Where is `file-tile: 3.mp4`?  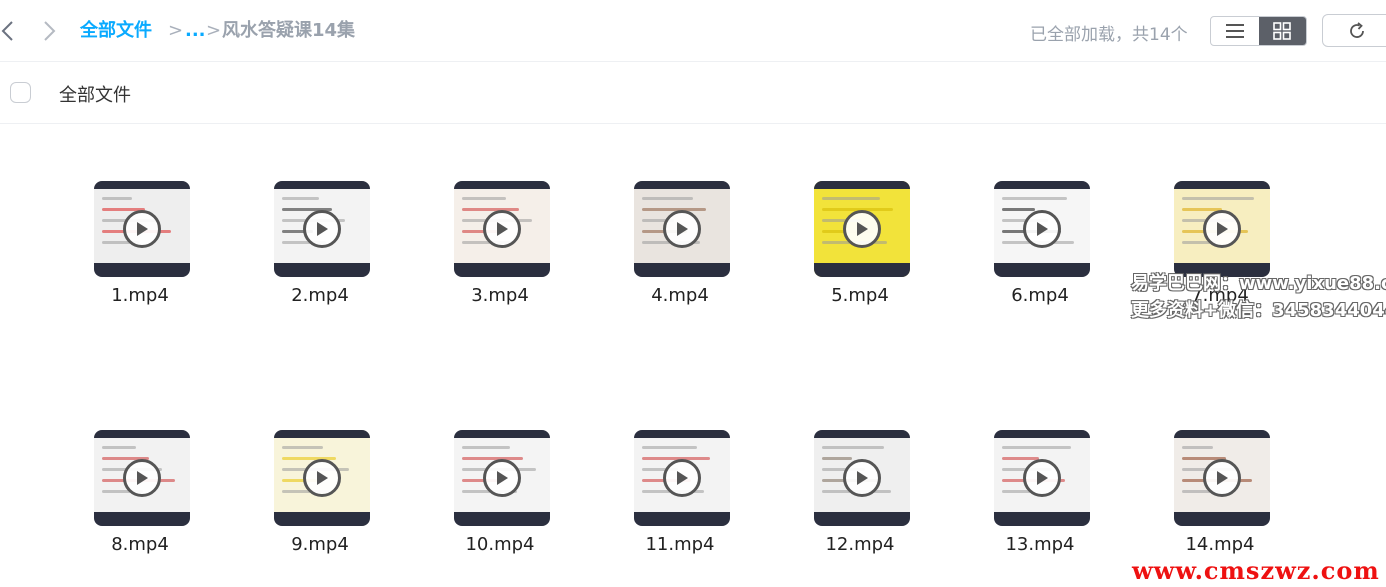
file-tile: 3.mp4 is located at coordinates (500, 251).